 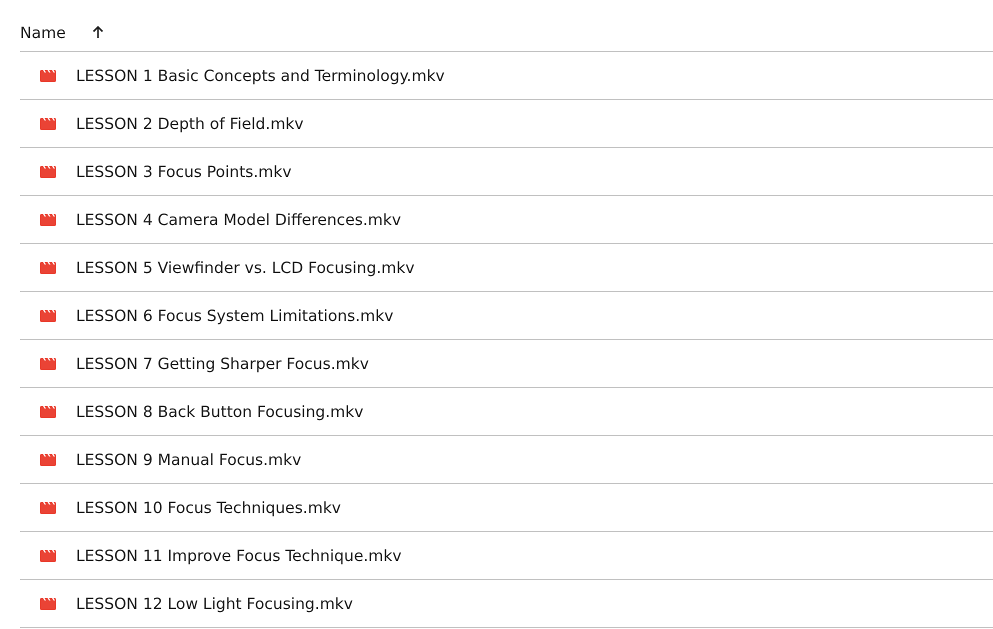 What do you see at coordinates (506, 508) in the screenshot?
I see `file-row: LESSON 10 Focus Techniques.mkv` at bounding box center [506, 508].